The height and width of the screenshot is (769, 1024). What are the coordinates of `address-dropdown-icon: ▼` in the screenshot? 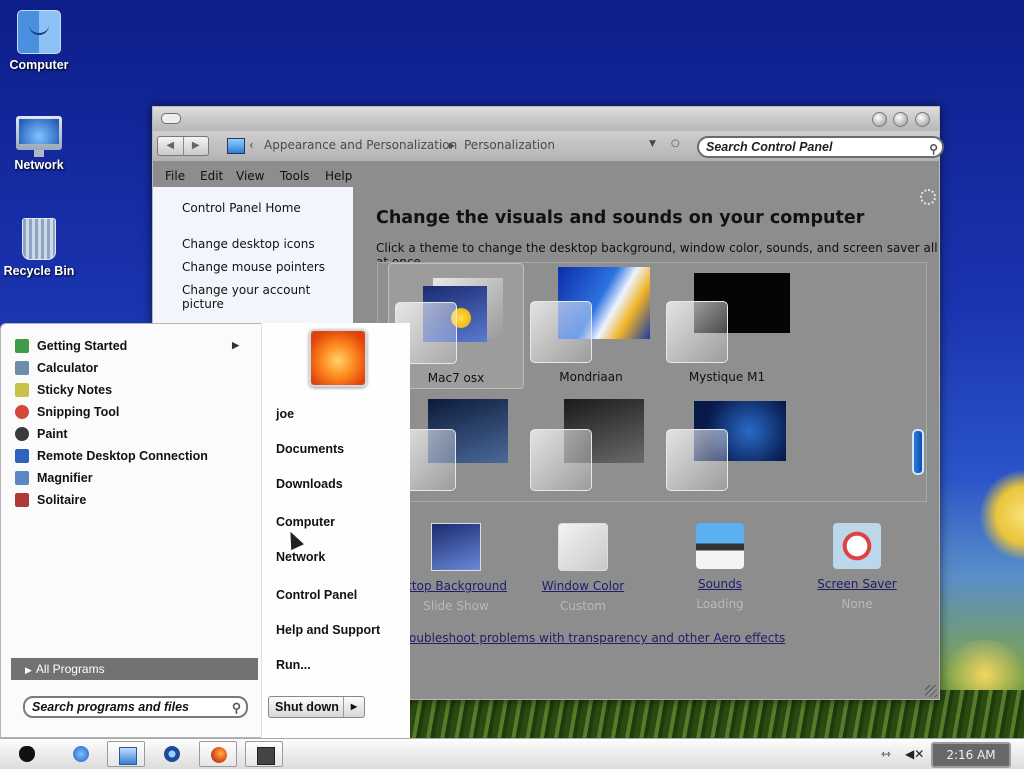 It's located at (652, 144).